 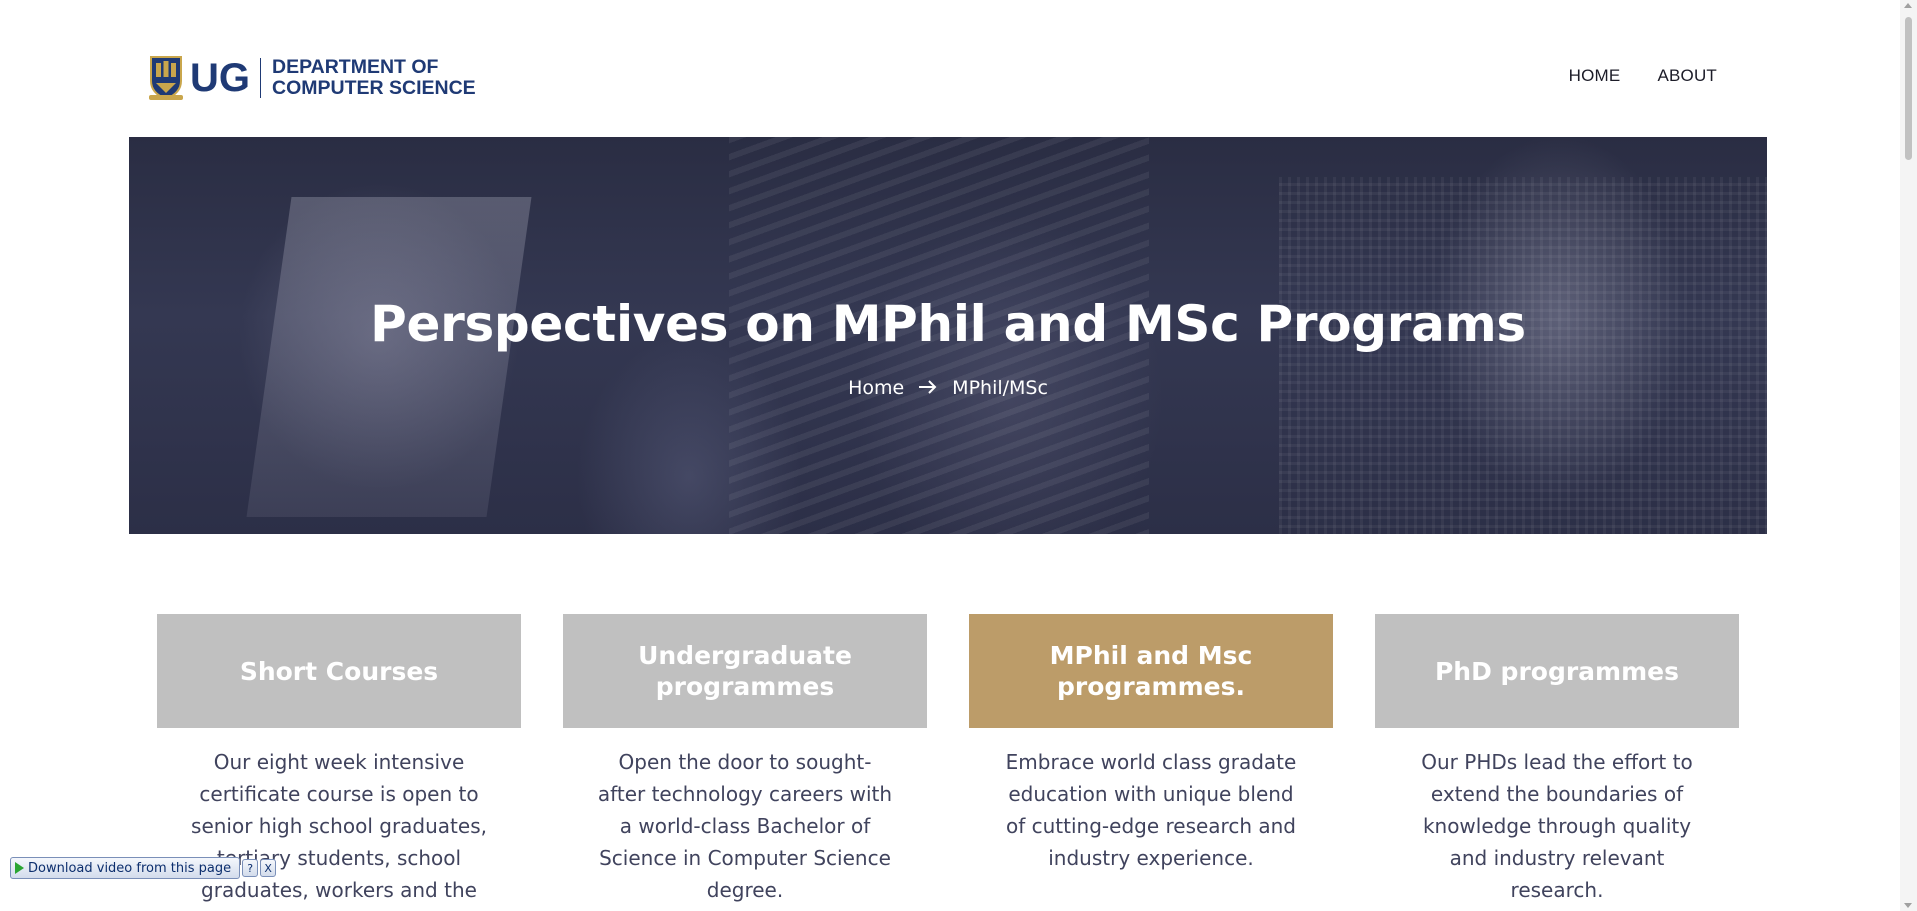 I want to click on card-title: Short Courses, so click(x=339, y=671).